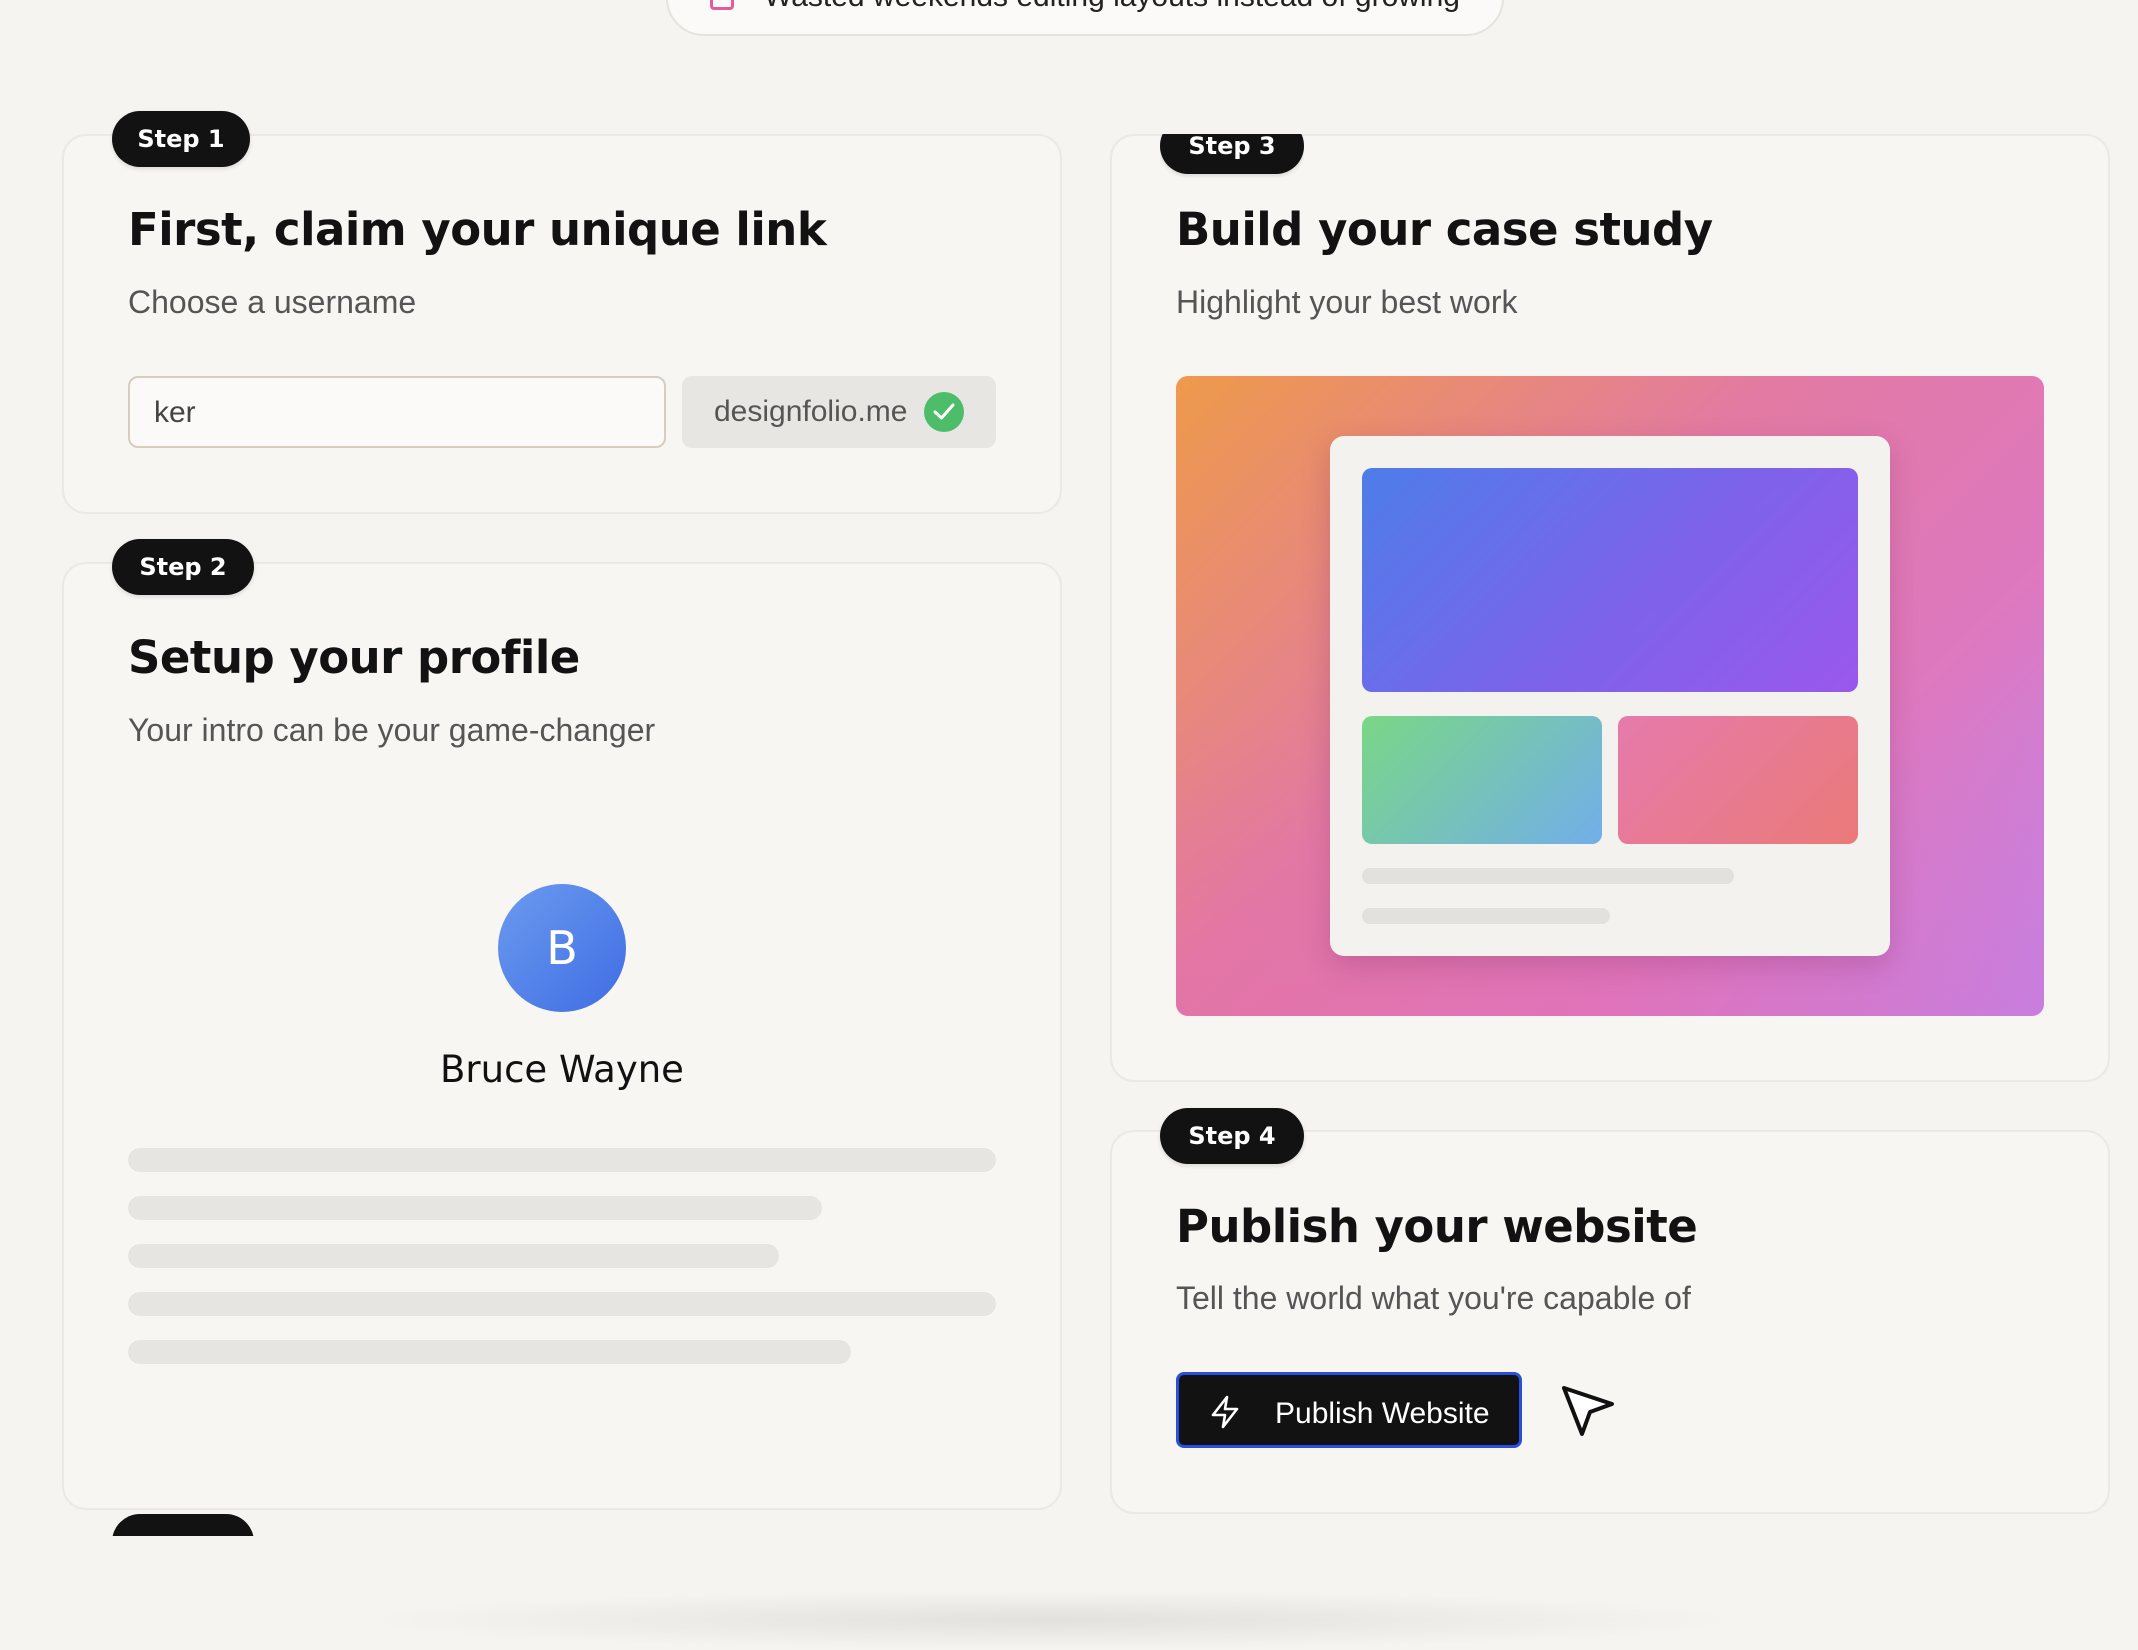  Describe the element at coordinates (1482, 780) in the screenshot. I see `mockup-image-green` at that location.